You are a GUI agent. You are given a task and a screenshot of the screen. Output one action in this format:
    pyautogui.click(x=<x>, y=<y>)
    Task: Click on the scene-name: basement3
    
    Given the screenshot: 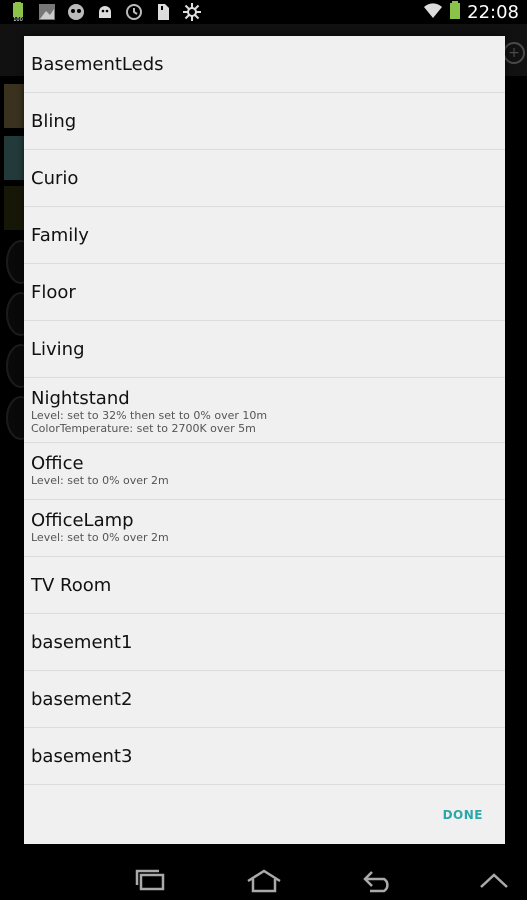 What is the action you would take?
    pyautogui.click(x=82, y=756)
    